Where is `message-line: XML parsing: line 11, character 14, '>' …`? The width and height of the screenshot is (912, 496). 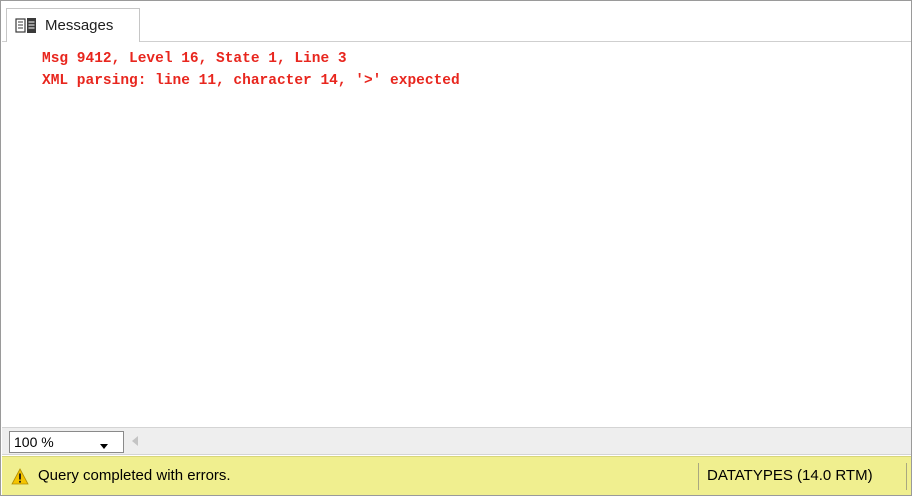 message-line: XML parsing: line 11, character 14, '>' … is located at coordinates (251, 81).